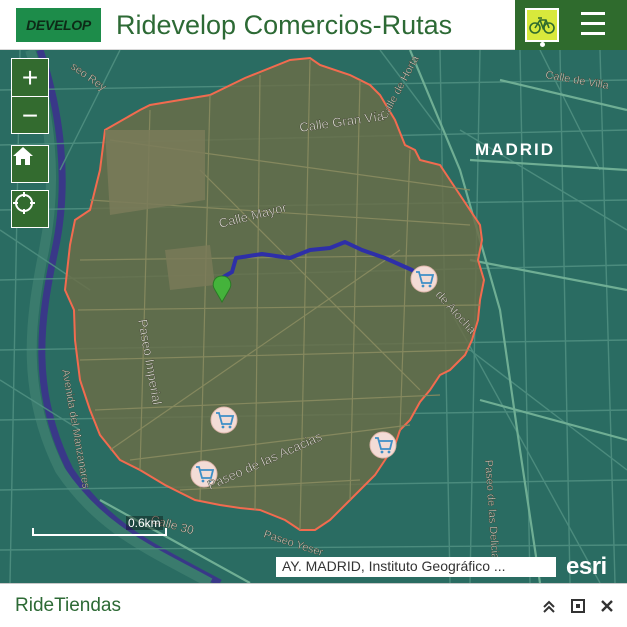  Describe the element at coordinates (190, 267) in the screenshot. I see `plaza-block` at that location.